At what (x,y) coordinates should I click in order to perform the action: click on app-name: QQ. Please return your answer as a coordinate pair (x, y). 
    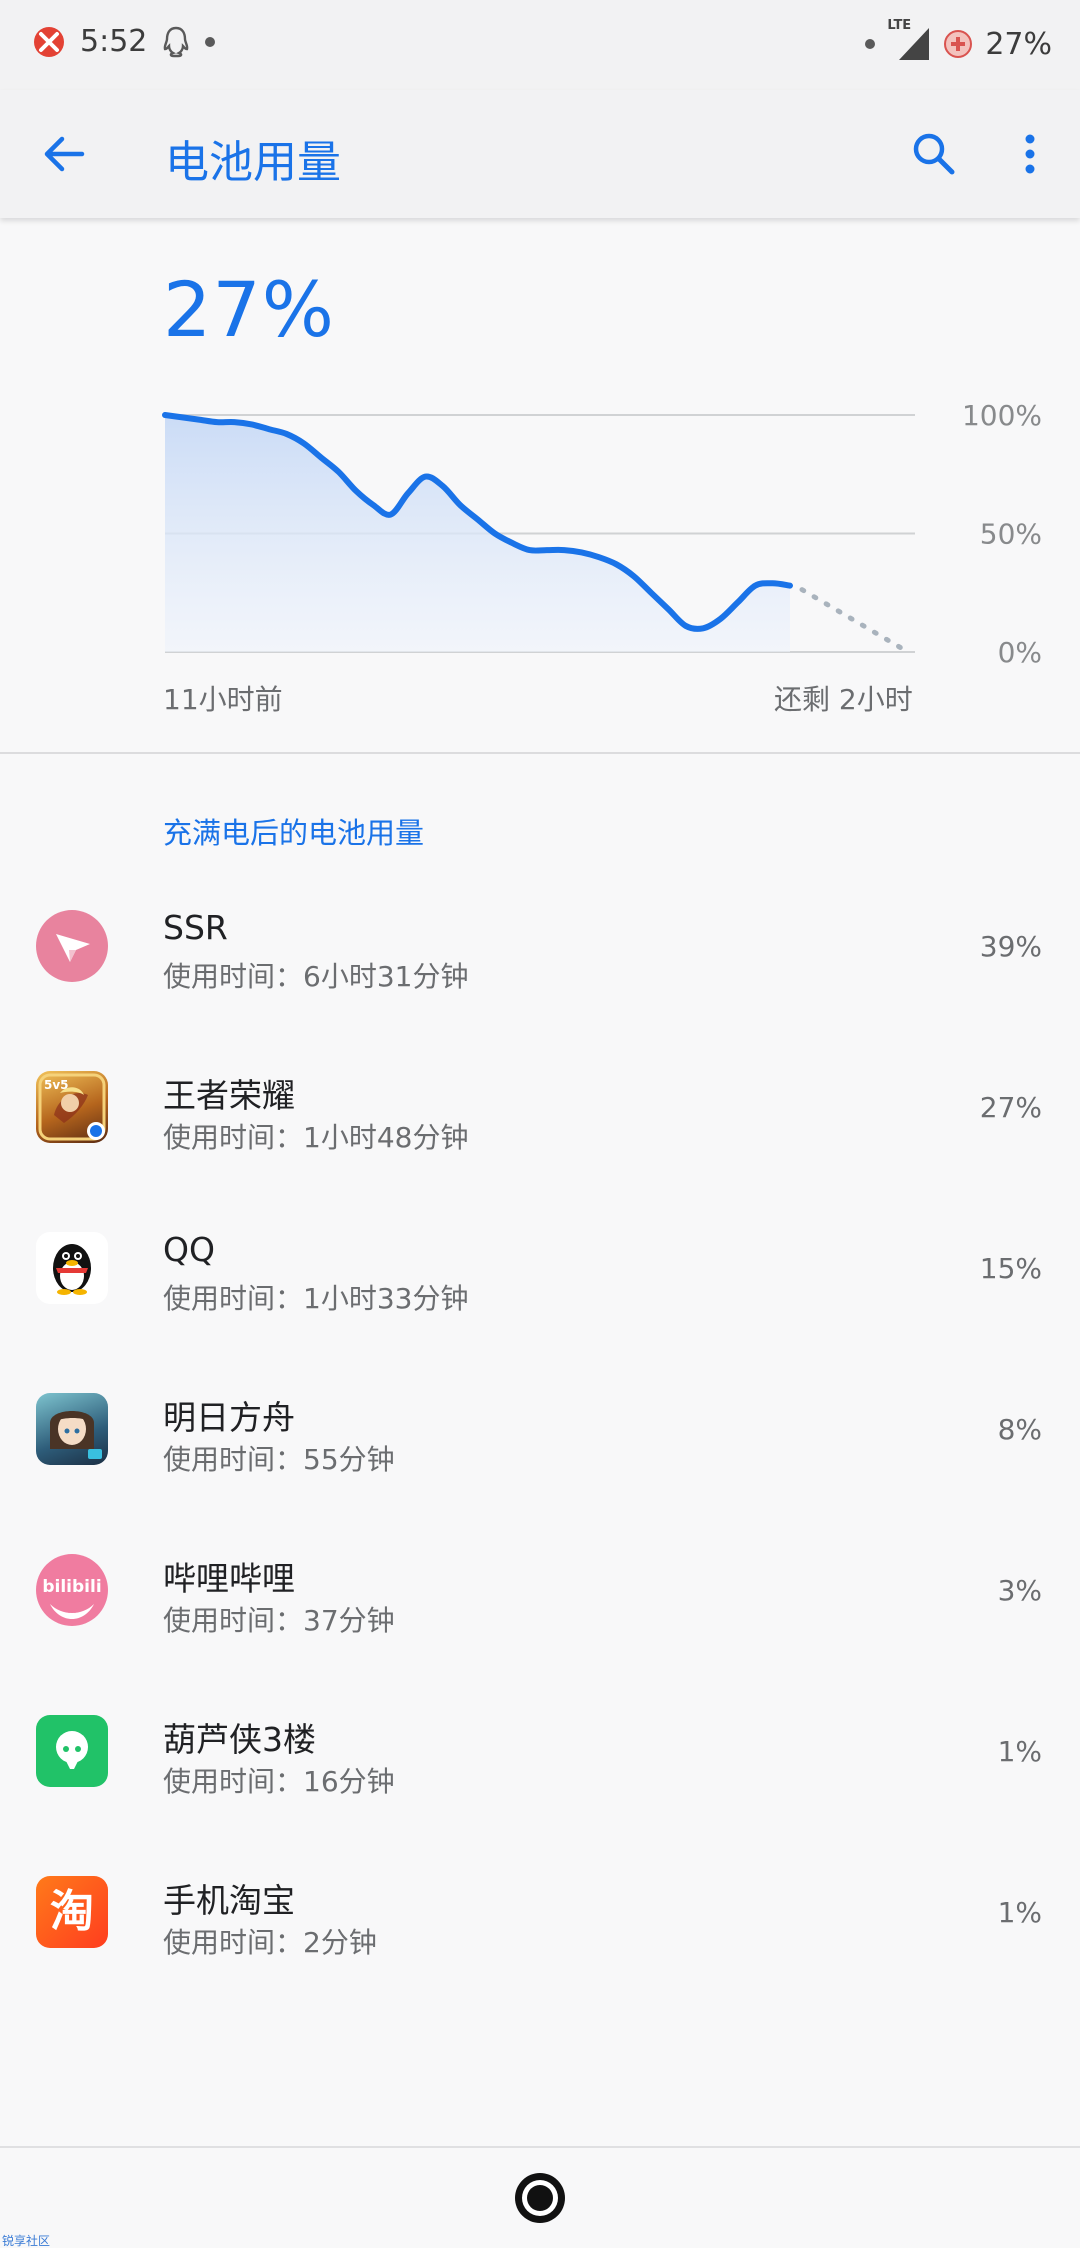
    Looking at the image, I should click on (189, 1249).